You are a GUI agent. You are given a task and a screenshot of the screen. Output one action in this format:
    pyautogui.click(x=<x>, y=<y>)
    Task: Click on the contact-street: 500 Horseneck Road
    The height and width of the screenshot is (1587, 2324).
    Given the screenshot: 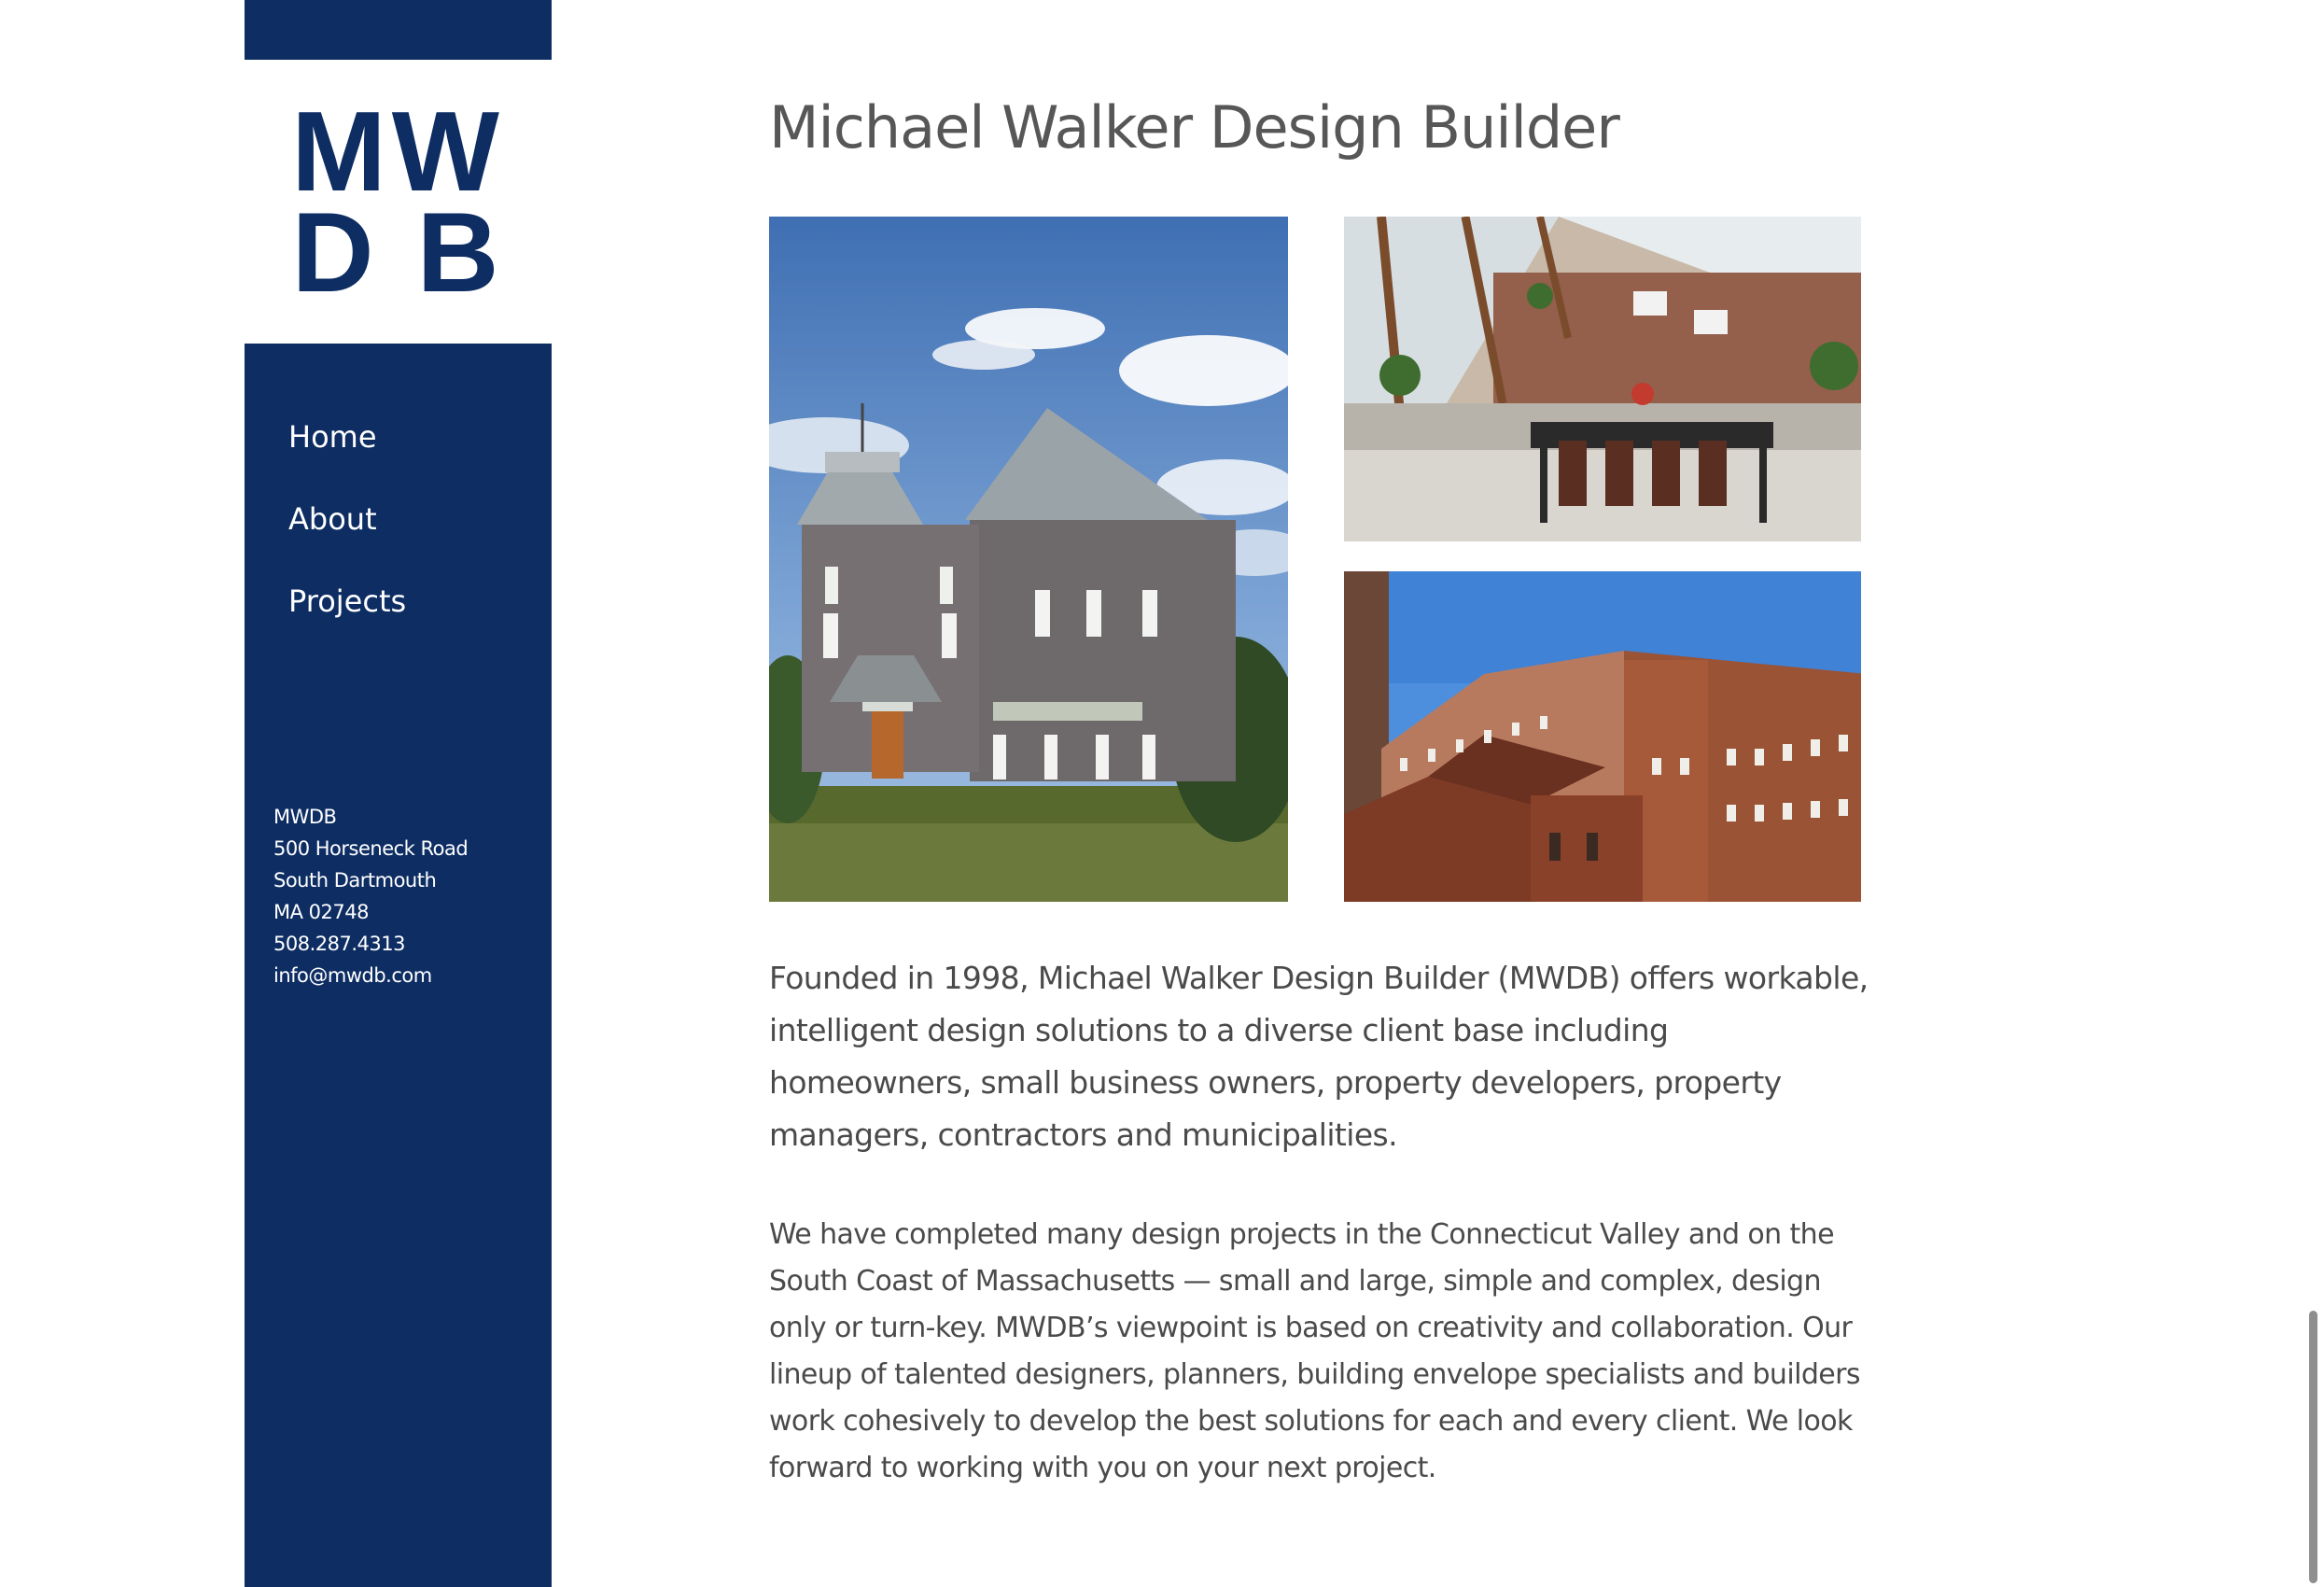 What is the action you would take?
    pyautogui.click(x=371, y=848)
    